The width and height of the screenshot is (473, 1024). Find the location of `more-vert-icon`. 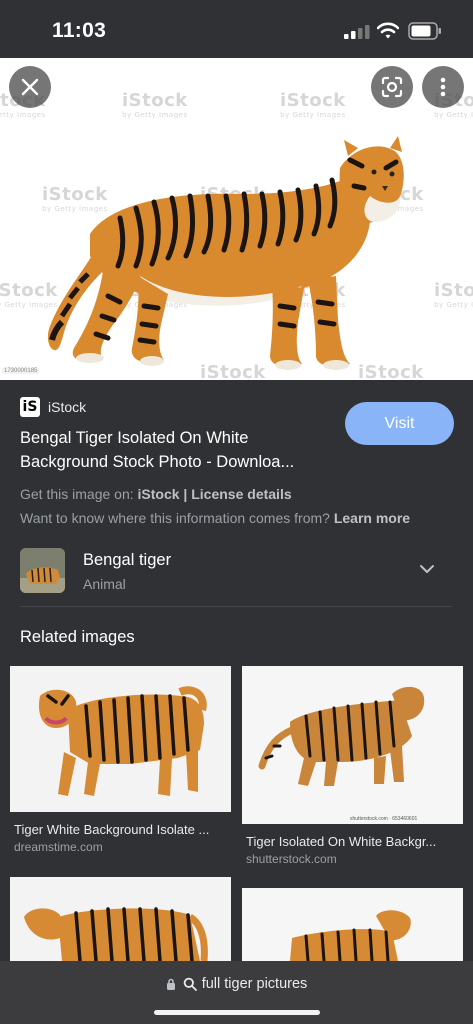

more-vert-icon is located at coordinates (443, 87).